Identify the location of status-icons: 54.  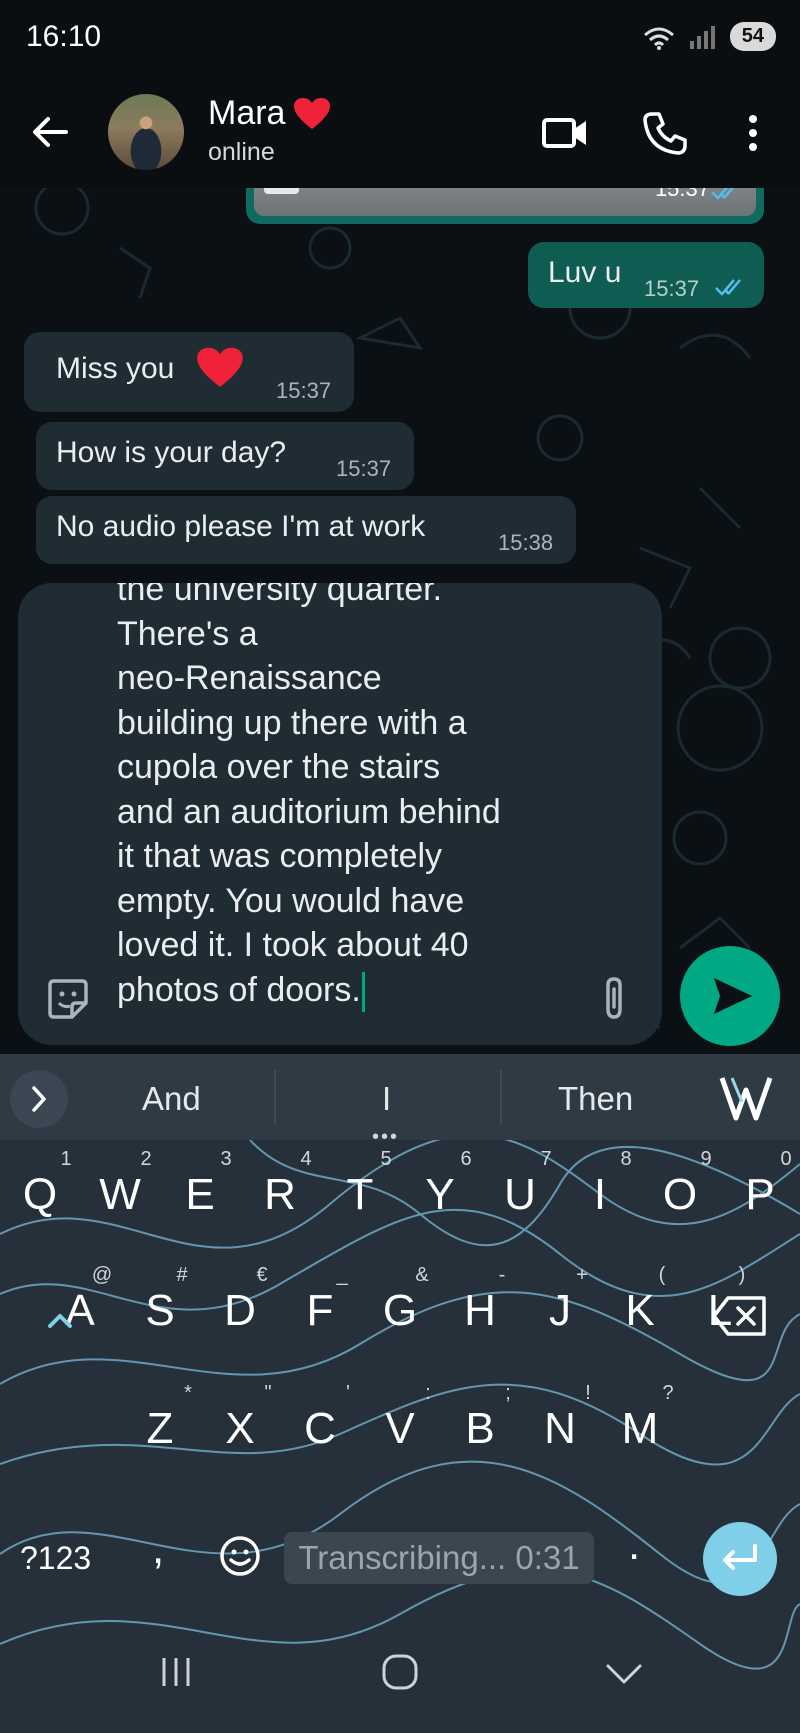
(709, 36).